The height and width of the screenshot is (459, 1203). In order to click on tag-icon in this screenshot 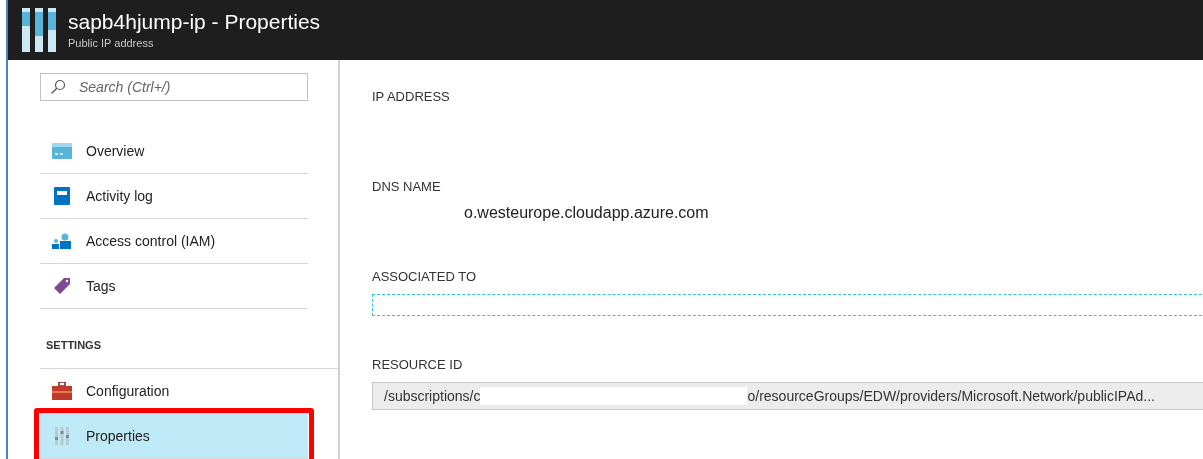, I will do `click(62, 286)`.